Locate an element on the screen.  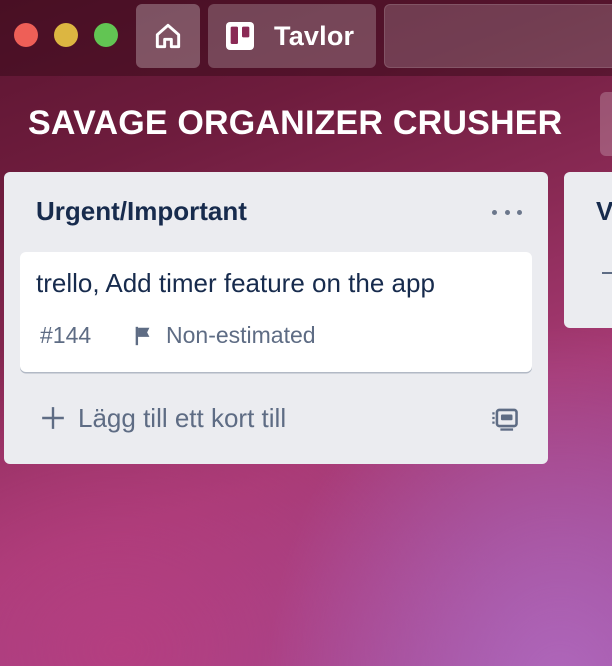
board-header-button is located at coordinates (606, 124).